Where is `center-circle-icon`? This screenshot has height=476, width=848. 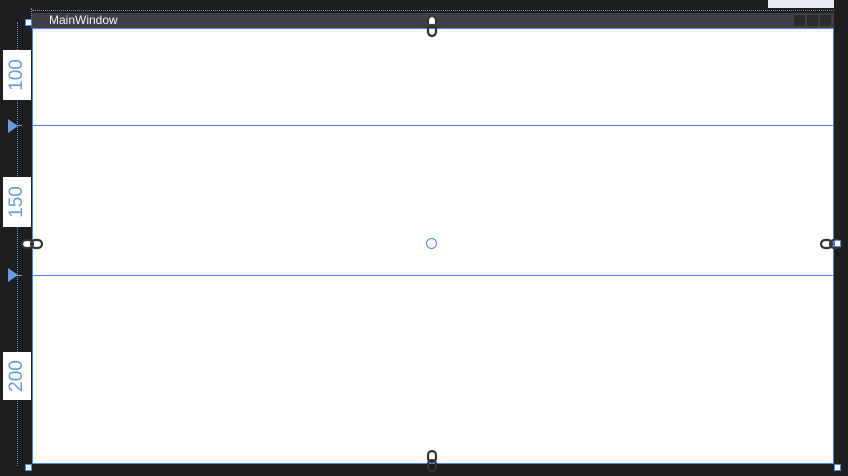 center-circle-icon is located at coordinates (431, 243).